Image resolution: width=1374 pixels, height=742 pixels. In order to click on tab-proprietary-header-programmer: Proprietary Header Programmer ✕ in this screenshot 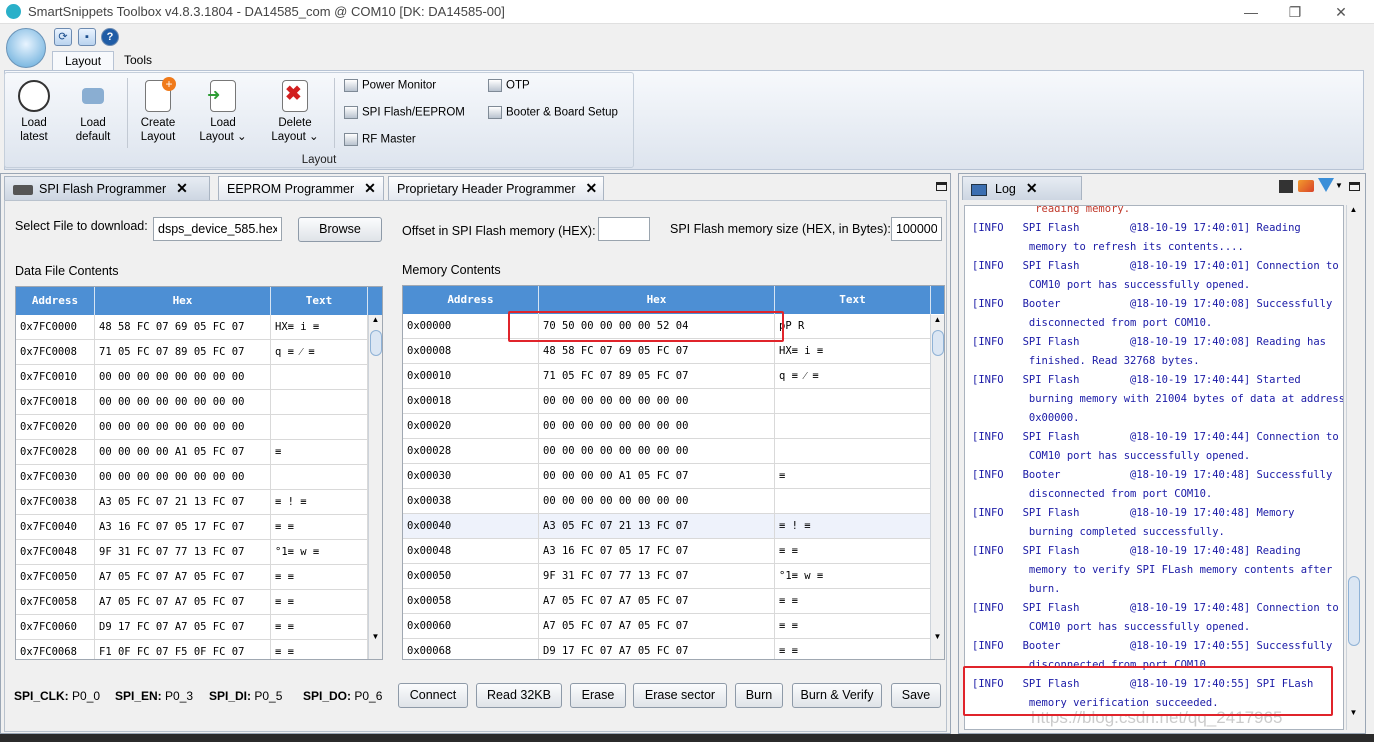, I will do `click(496, 188)`.